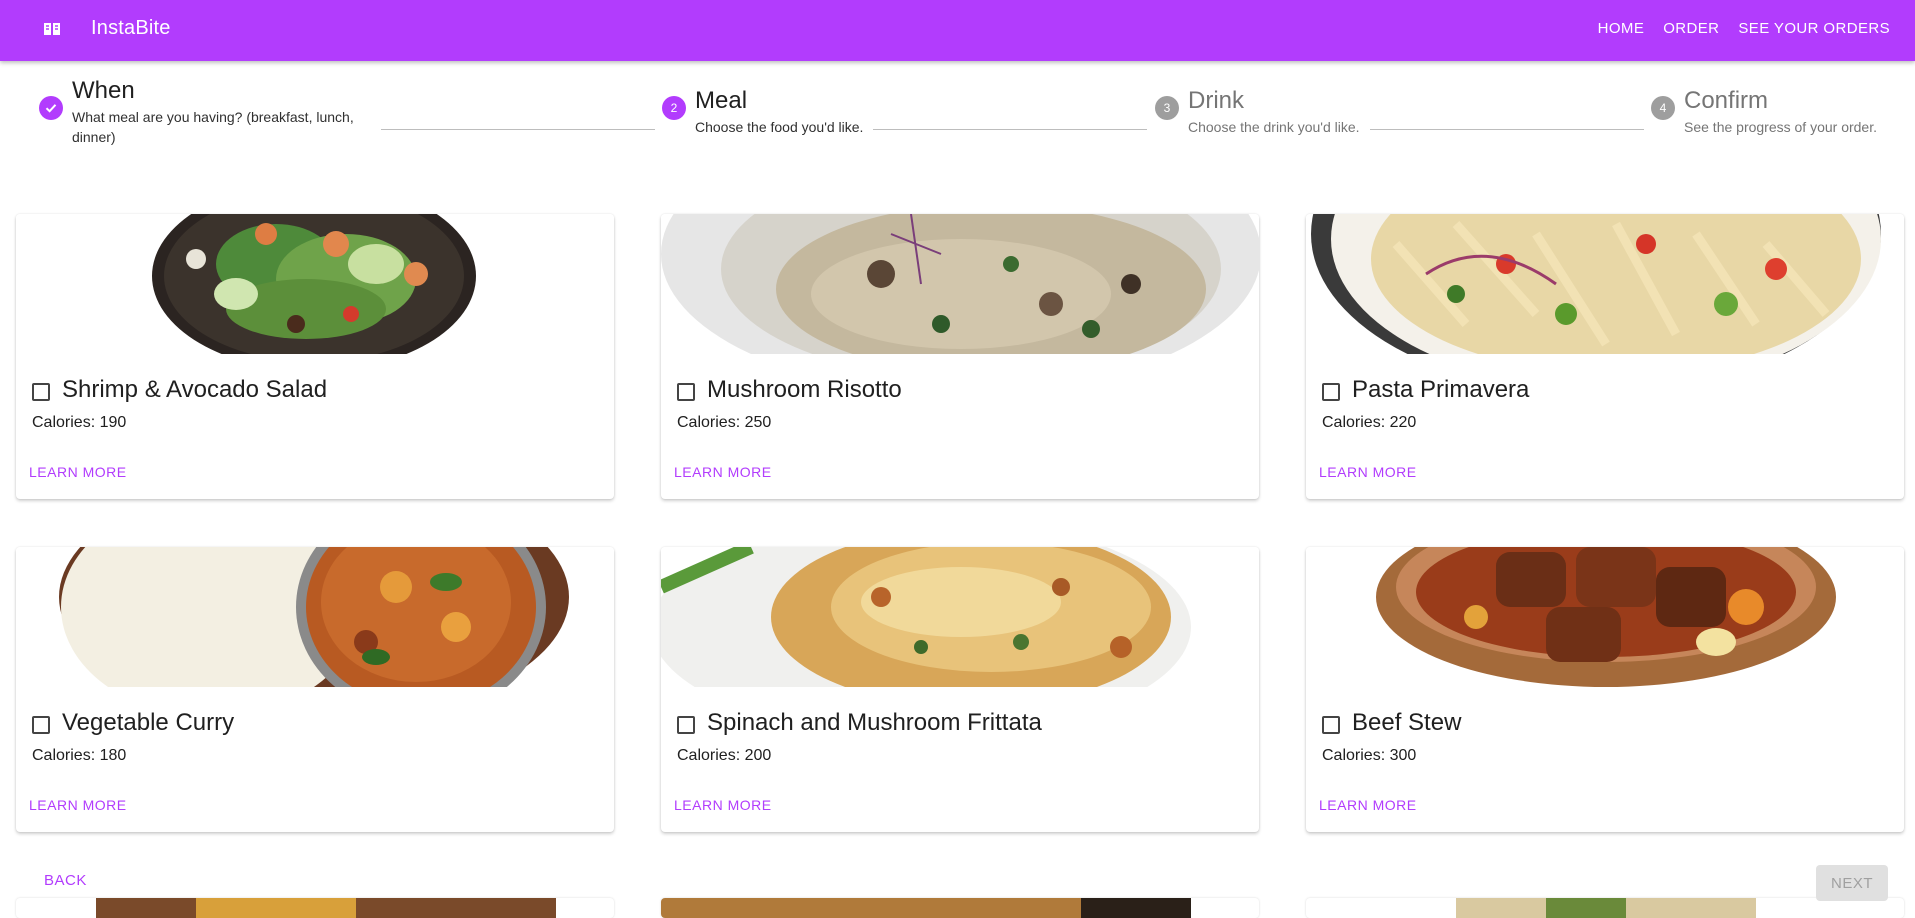 This screenshot has height=918, width=1915. What do you see at coordinates (1605, 284) in the screenshot?
I see `pasta-primavera-photo` at bounding box center [1605, 284].